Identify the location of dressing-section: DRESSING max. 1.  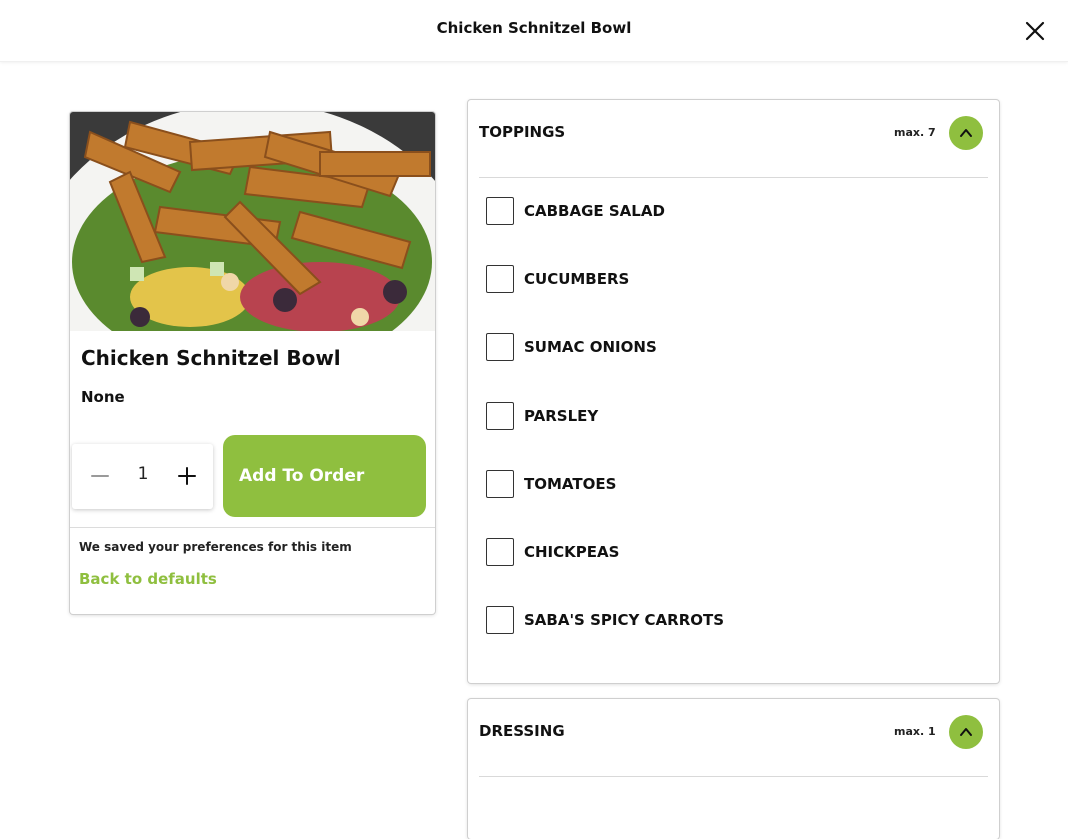
(733, 769).